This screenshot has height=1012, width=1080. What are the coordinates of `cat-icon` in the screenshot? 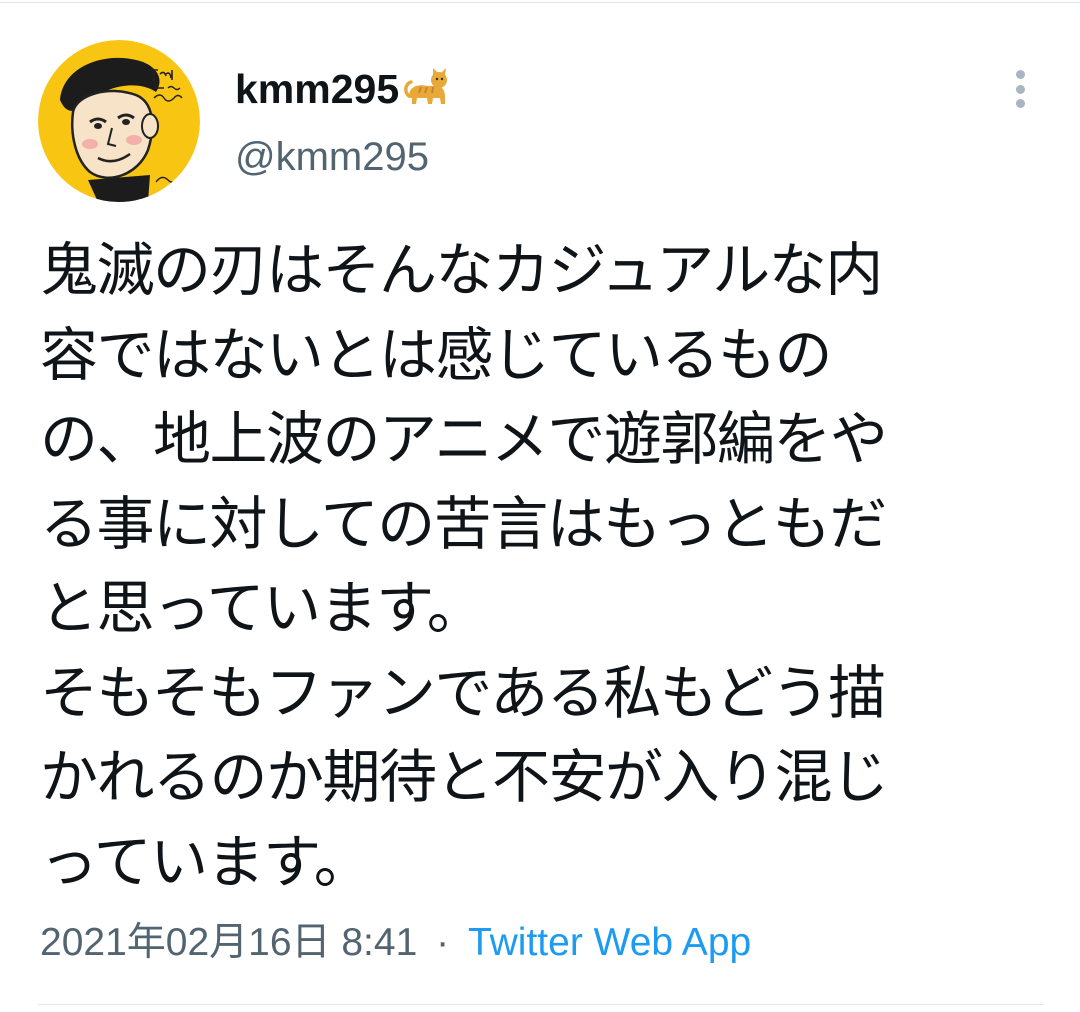 It's located at (427, 89).